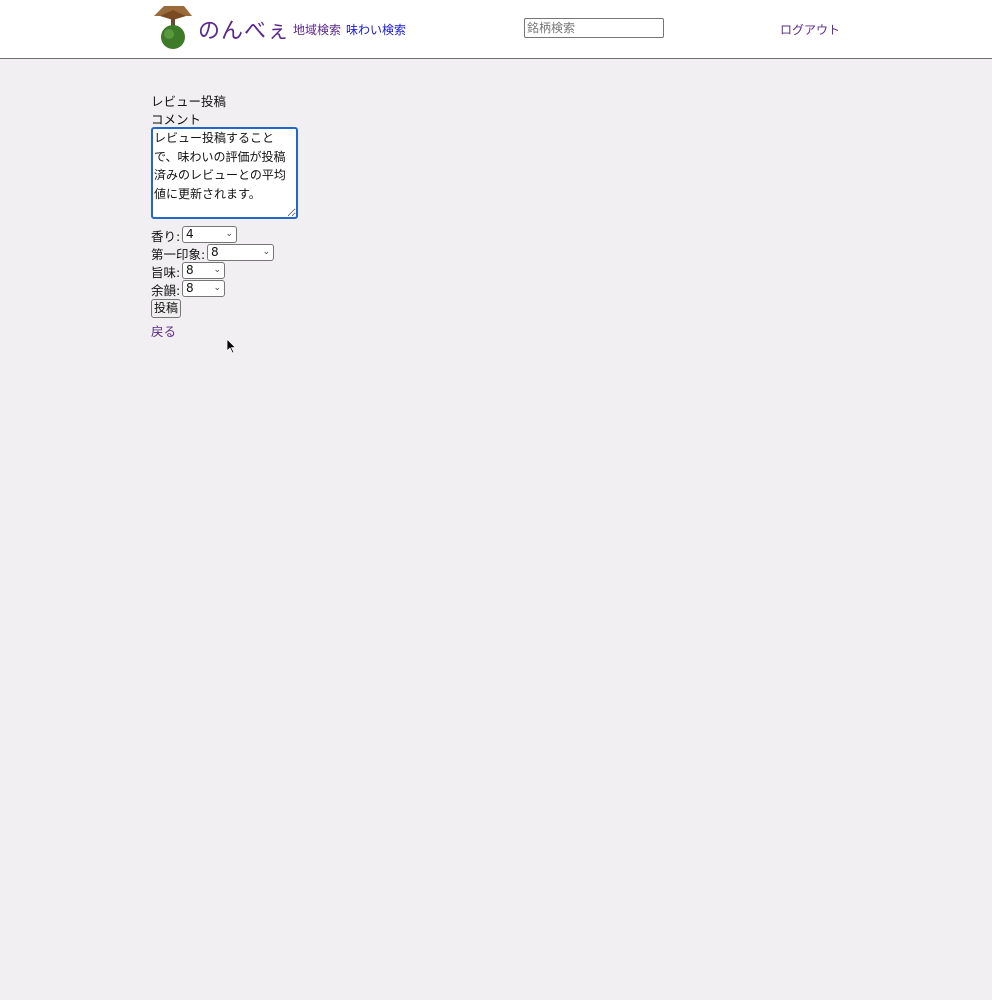 Image resolution: width=992 pixels, height=1000 pixels. Describe the element at coordinates (189, 101) in the screenshot. I see `page-title: レビュー投稿` at that location.